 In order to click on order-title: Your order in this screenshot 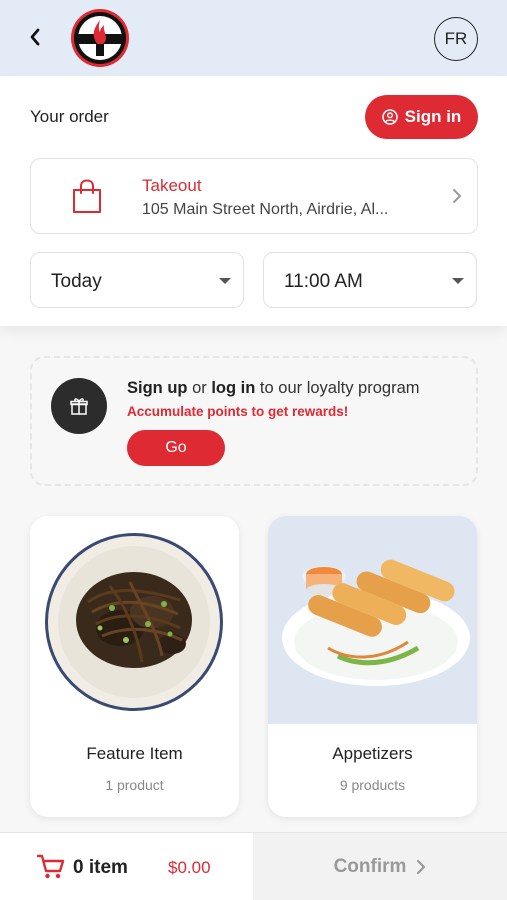, I will do `click(69, 116)`.